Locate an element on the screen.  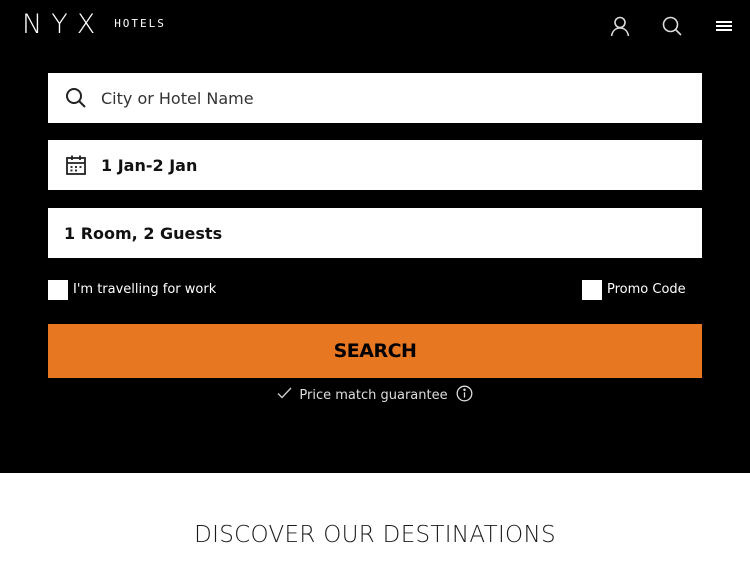
date-range-value: 1 Jan-2 Jan is located at coordinates (149, 165).